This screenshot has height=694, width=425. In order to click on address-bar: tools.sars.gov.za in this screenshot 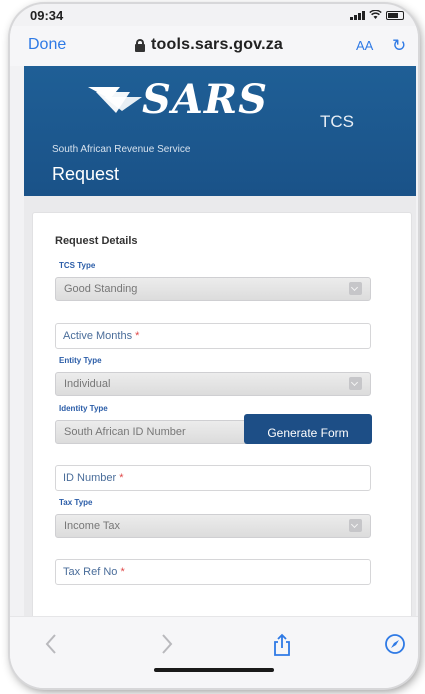, I will do `click(209, 45)`.